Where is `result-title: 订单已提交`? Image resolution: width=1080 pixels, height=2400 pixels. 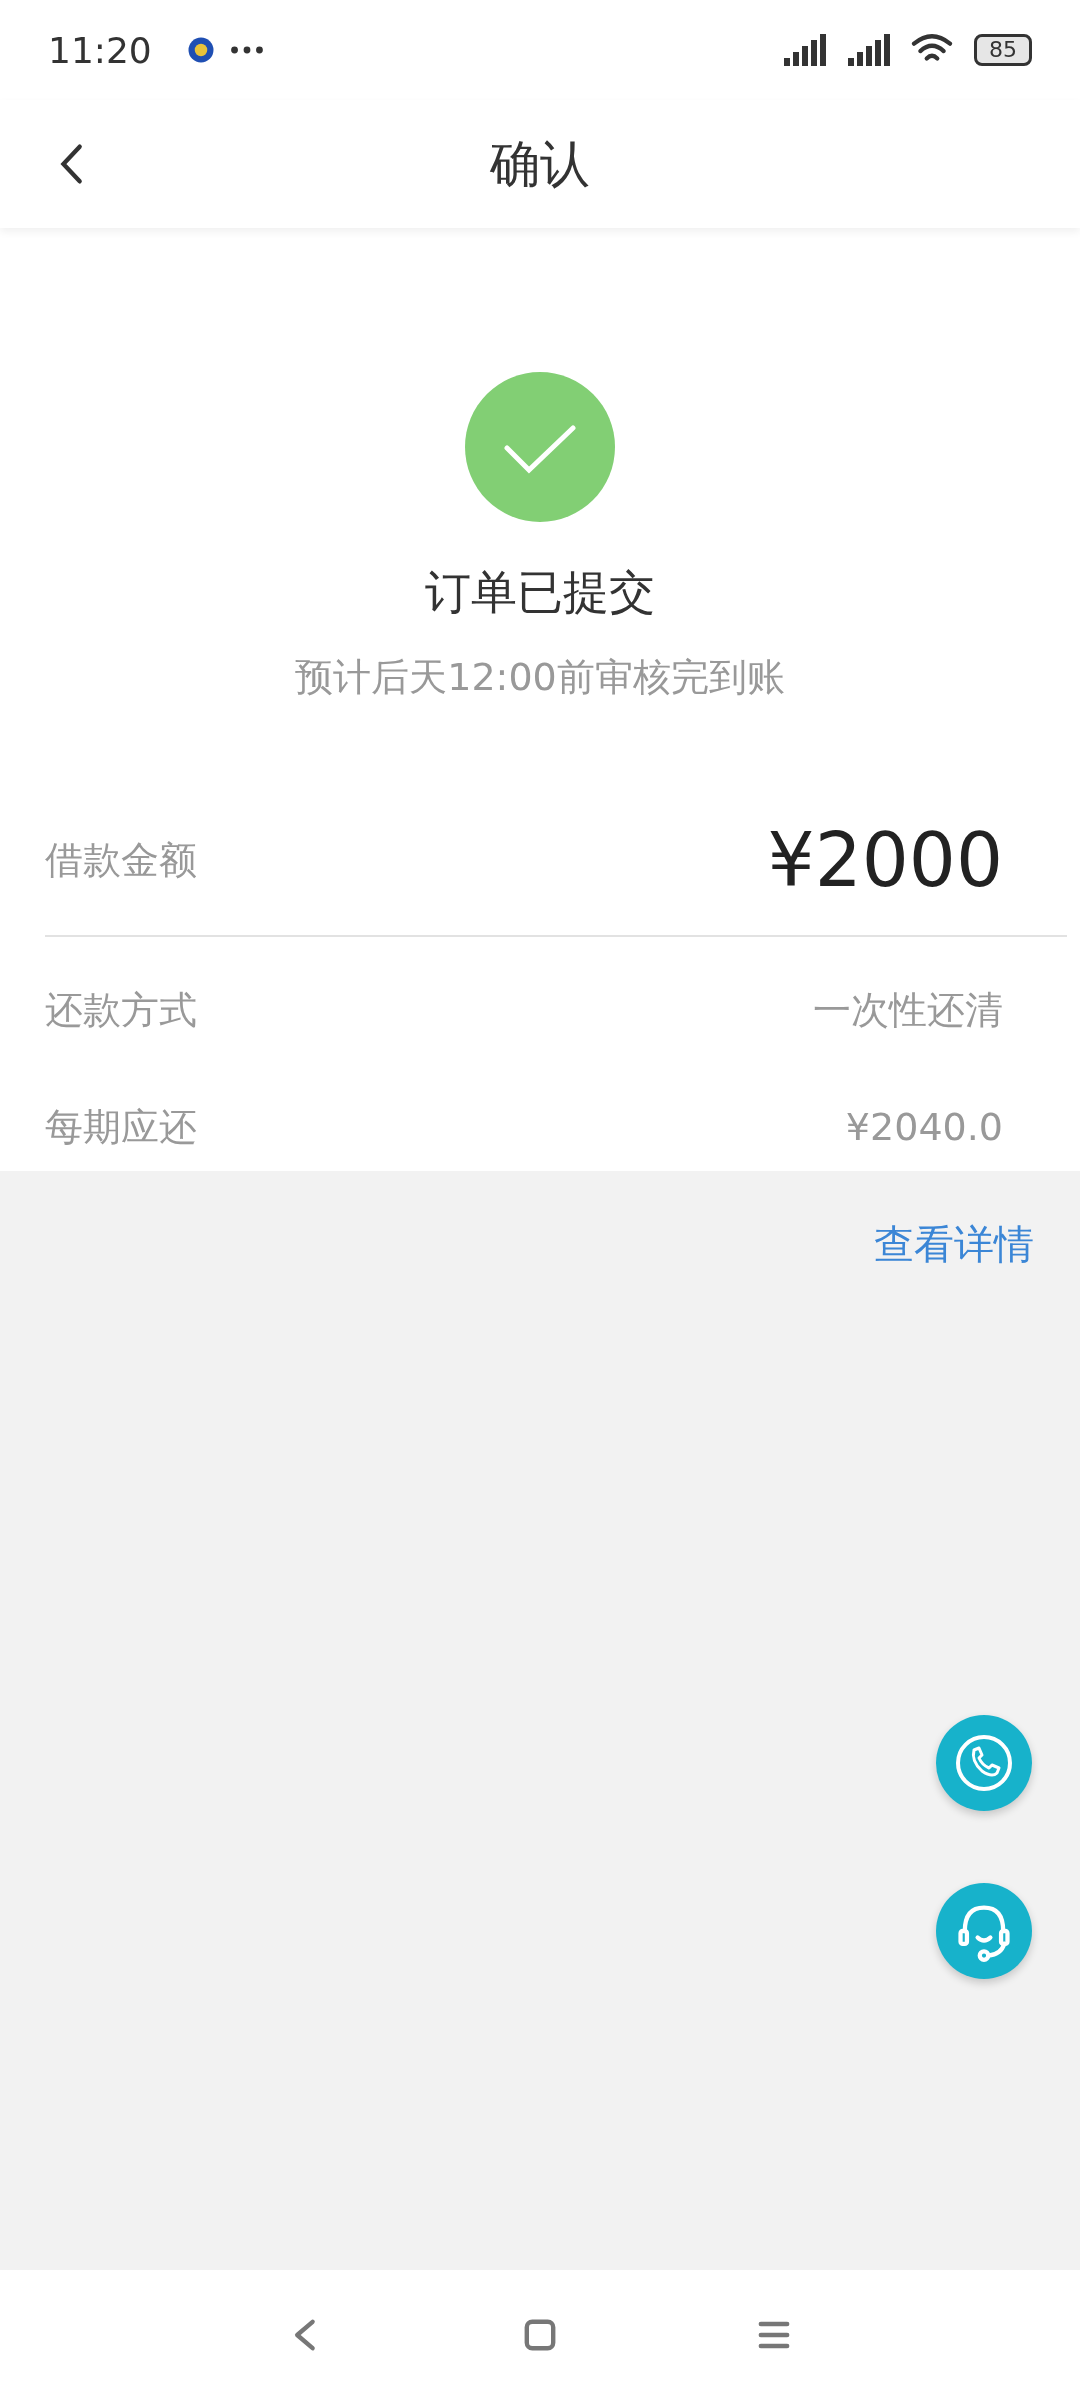
result-title: 订单已提交 is located at coordinates (540, 592).